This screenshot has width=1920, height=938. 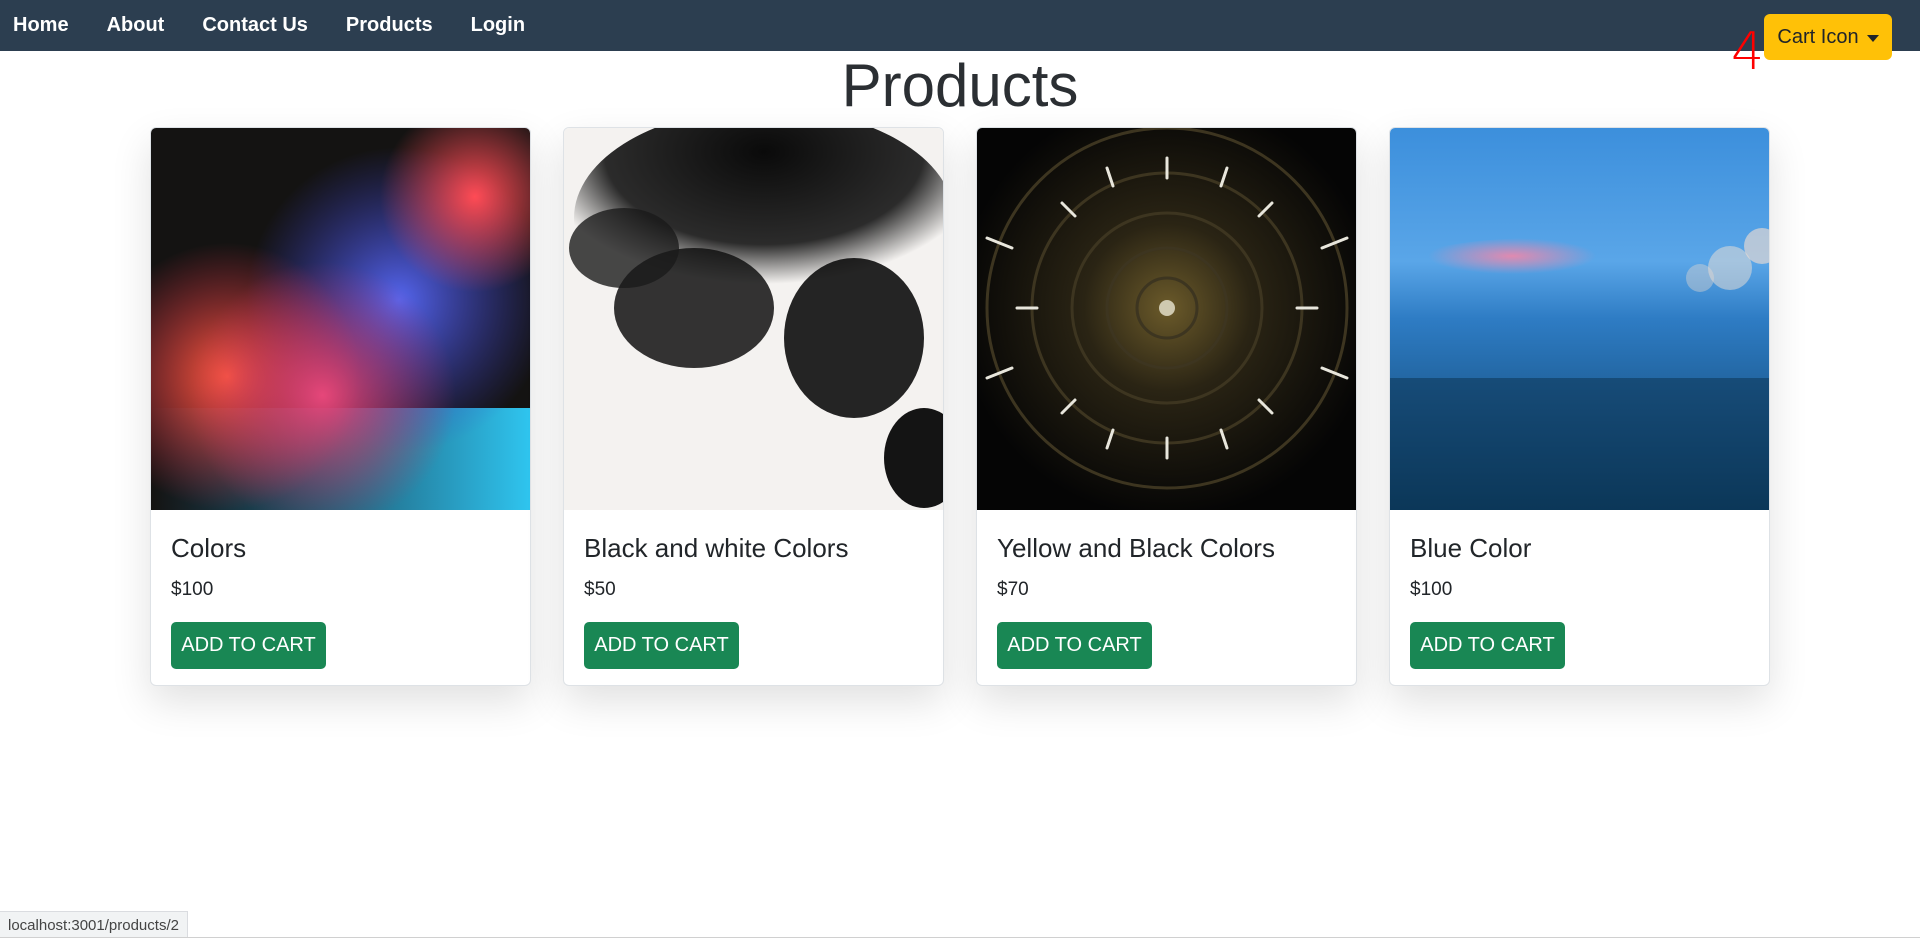 What do you see at coordinates (960, 85) in the screenshot?
I see `page-title: Products` at bounding box center [960, 85].